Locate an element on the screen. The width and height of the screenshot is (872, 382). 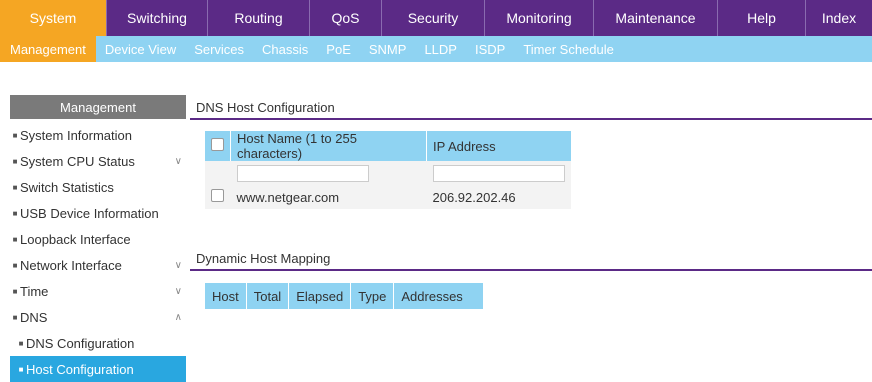
table-row: www.netgear.com 206.92.202.46 is located at coordinates (388, 197).